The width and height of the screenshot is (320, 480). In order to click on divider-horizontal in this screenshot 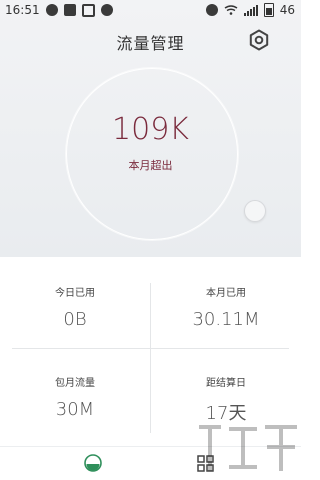, I will do `click(150, 348)`.